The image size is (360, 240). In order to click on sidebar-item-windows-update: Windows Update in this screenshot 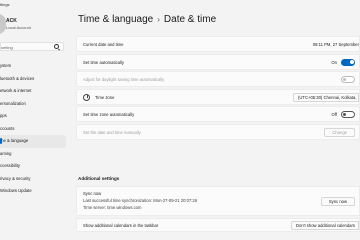, I will do `click(33, 191)`.